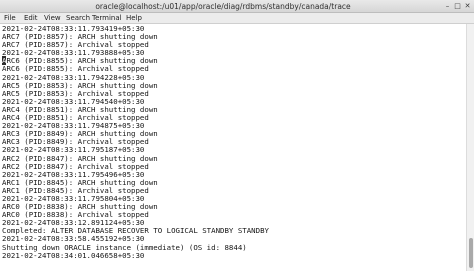 Image resolution: width=474 pixels, height=271 pixels. Describe the element at coordinates (73, 255) in the screenshot. I see `terminal-line: 2021-02-24T08:34:01.046658+05:30` at that location.